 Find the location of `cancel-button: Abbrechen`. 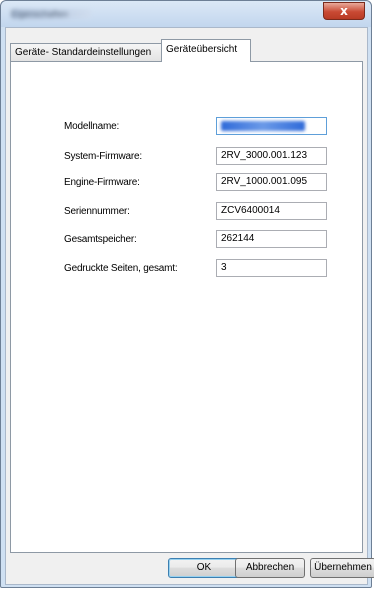

cancel-button: Abbrechen is located at coordinates (270, 568).